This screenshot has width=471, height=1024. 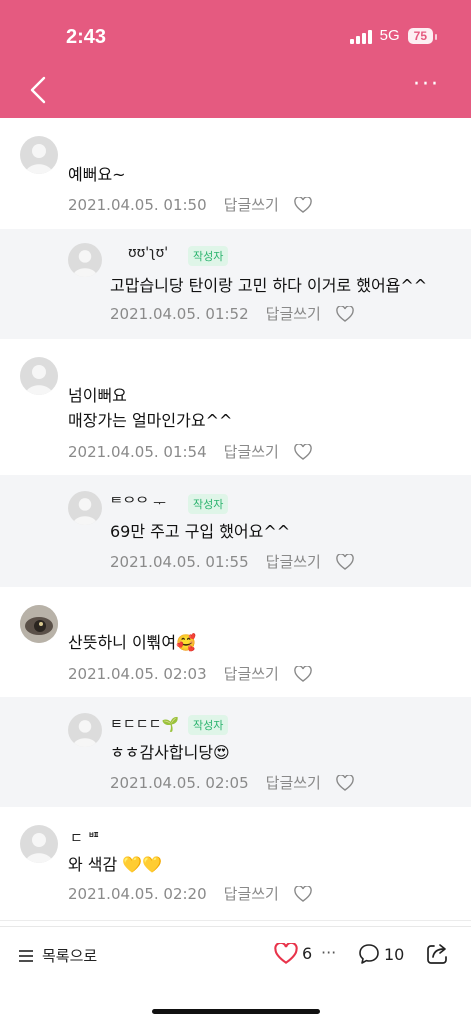 I want to click on comment-meta: 2021.04.05. 02:20 답글쓰기, so click(x=190, y=893).